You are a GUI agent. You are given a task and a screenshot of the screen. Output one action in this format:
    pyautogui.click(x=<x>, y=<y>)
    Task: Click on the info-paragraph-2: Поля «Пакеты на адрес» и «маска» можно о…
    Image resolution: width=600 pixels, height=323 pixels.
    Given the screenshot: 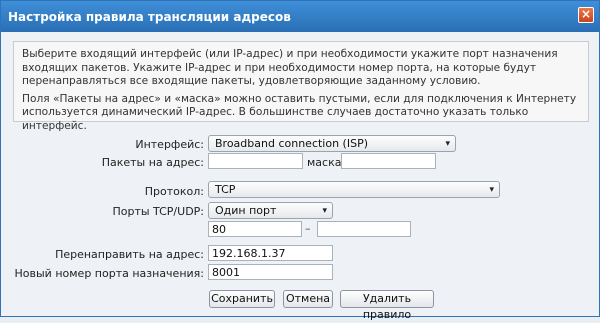 What is the action you would take?
    pyautogui.click(x=299, y=112)
    